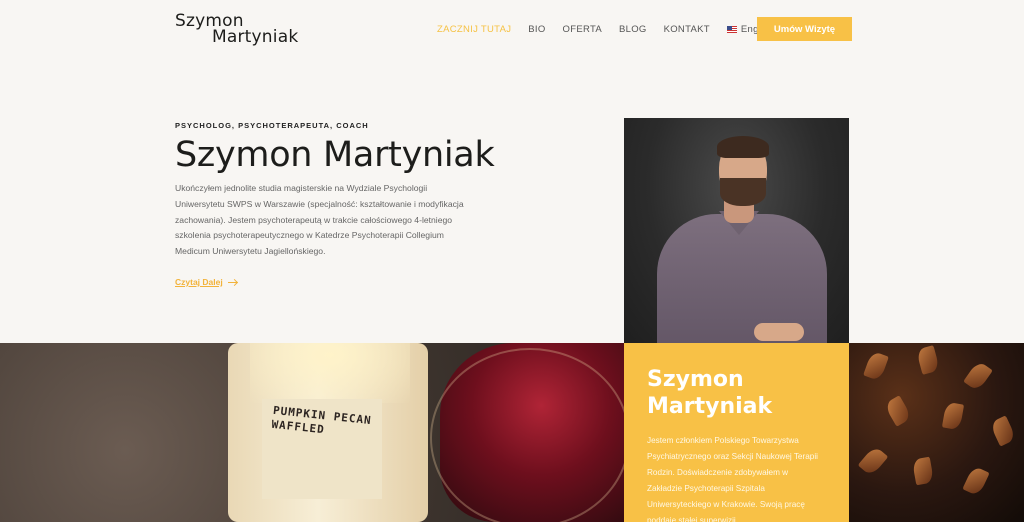 The width and height of the screenshot is (1024, 522). What do you see at coordinates (710, 406) in the screenshot?
I see `about-title-line-2: Martyniak` at bounding box center [710, 406].